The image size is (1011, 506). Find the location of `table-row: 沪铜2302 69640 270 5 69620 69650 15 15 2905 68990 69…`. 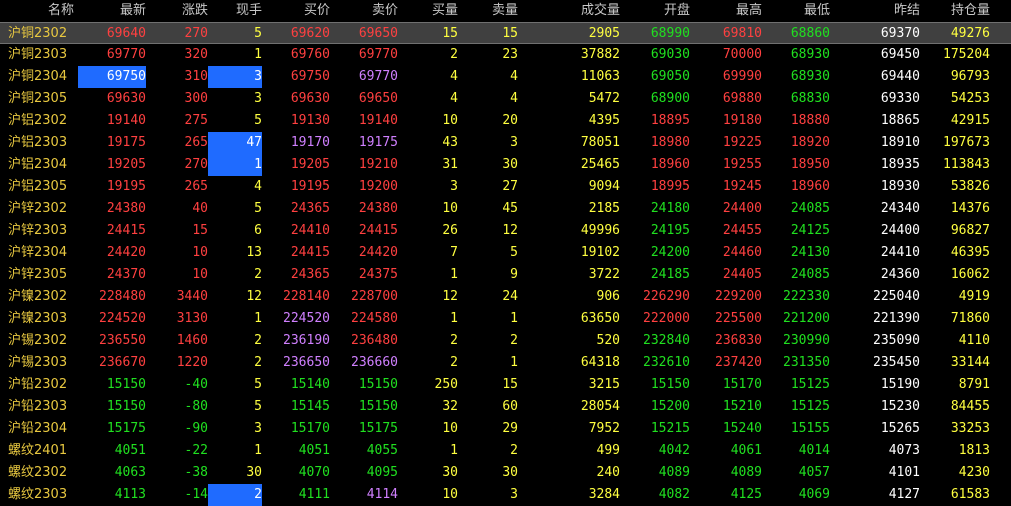

table-row: 沪铜2302 69640 270 5 69620 69650 15 15 2905 68990 69… is located at coordinates (505, 33).